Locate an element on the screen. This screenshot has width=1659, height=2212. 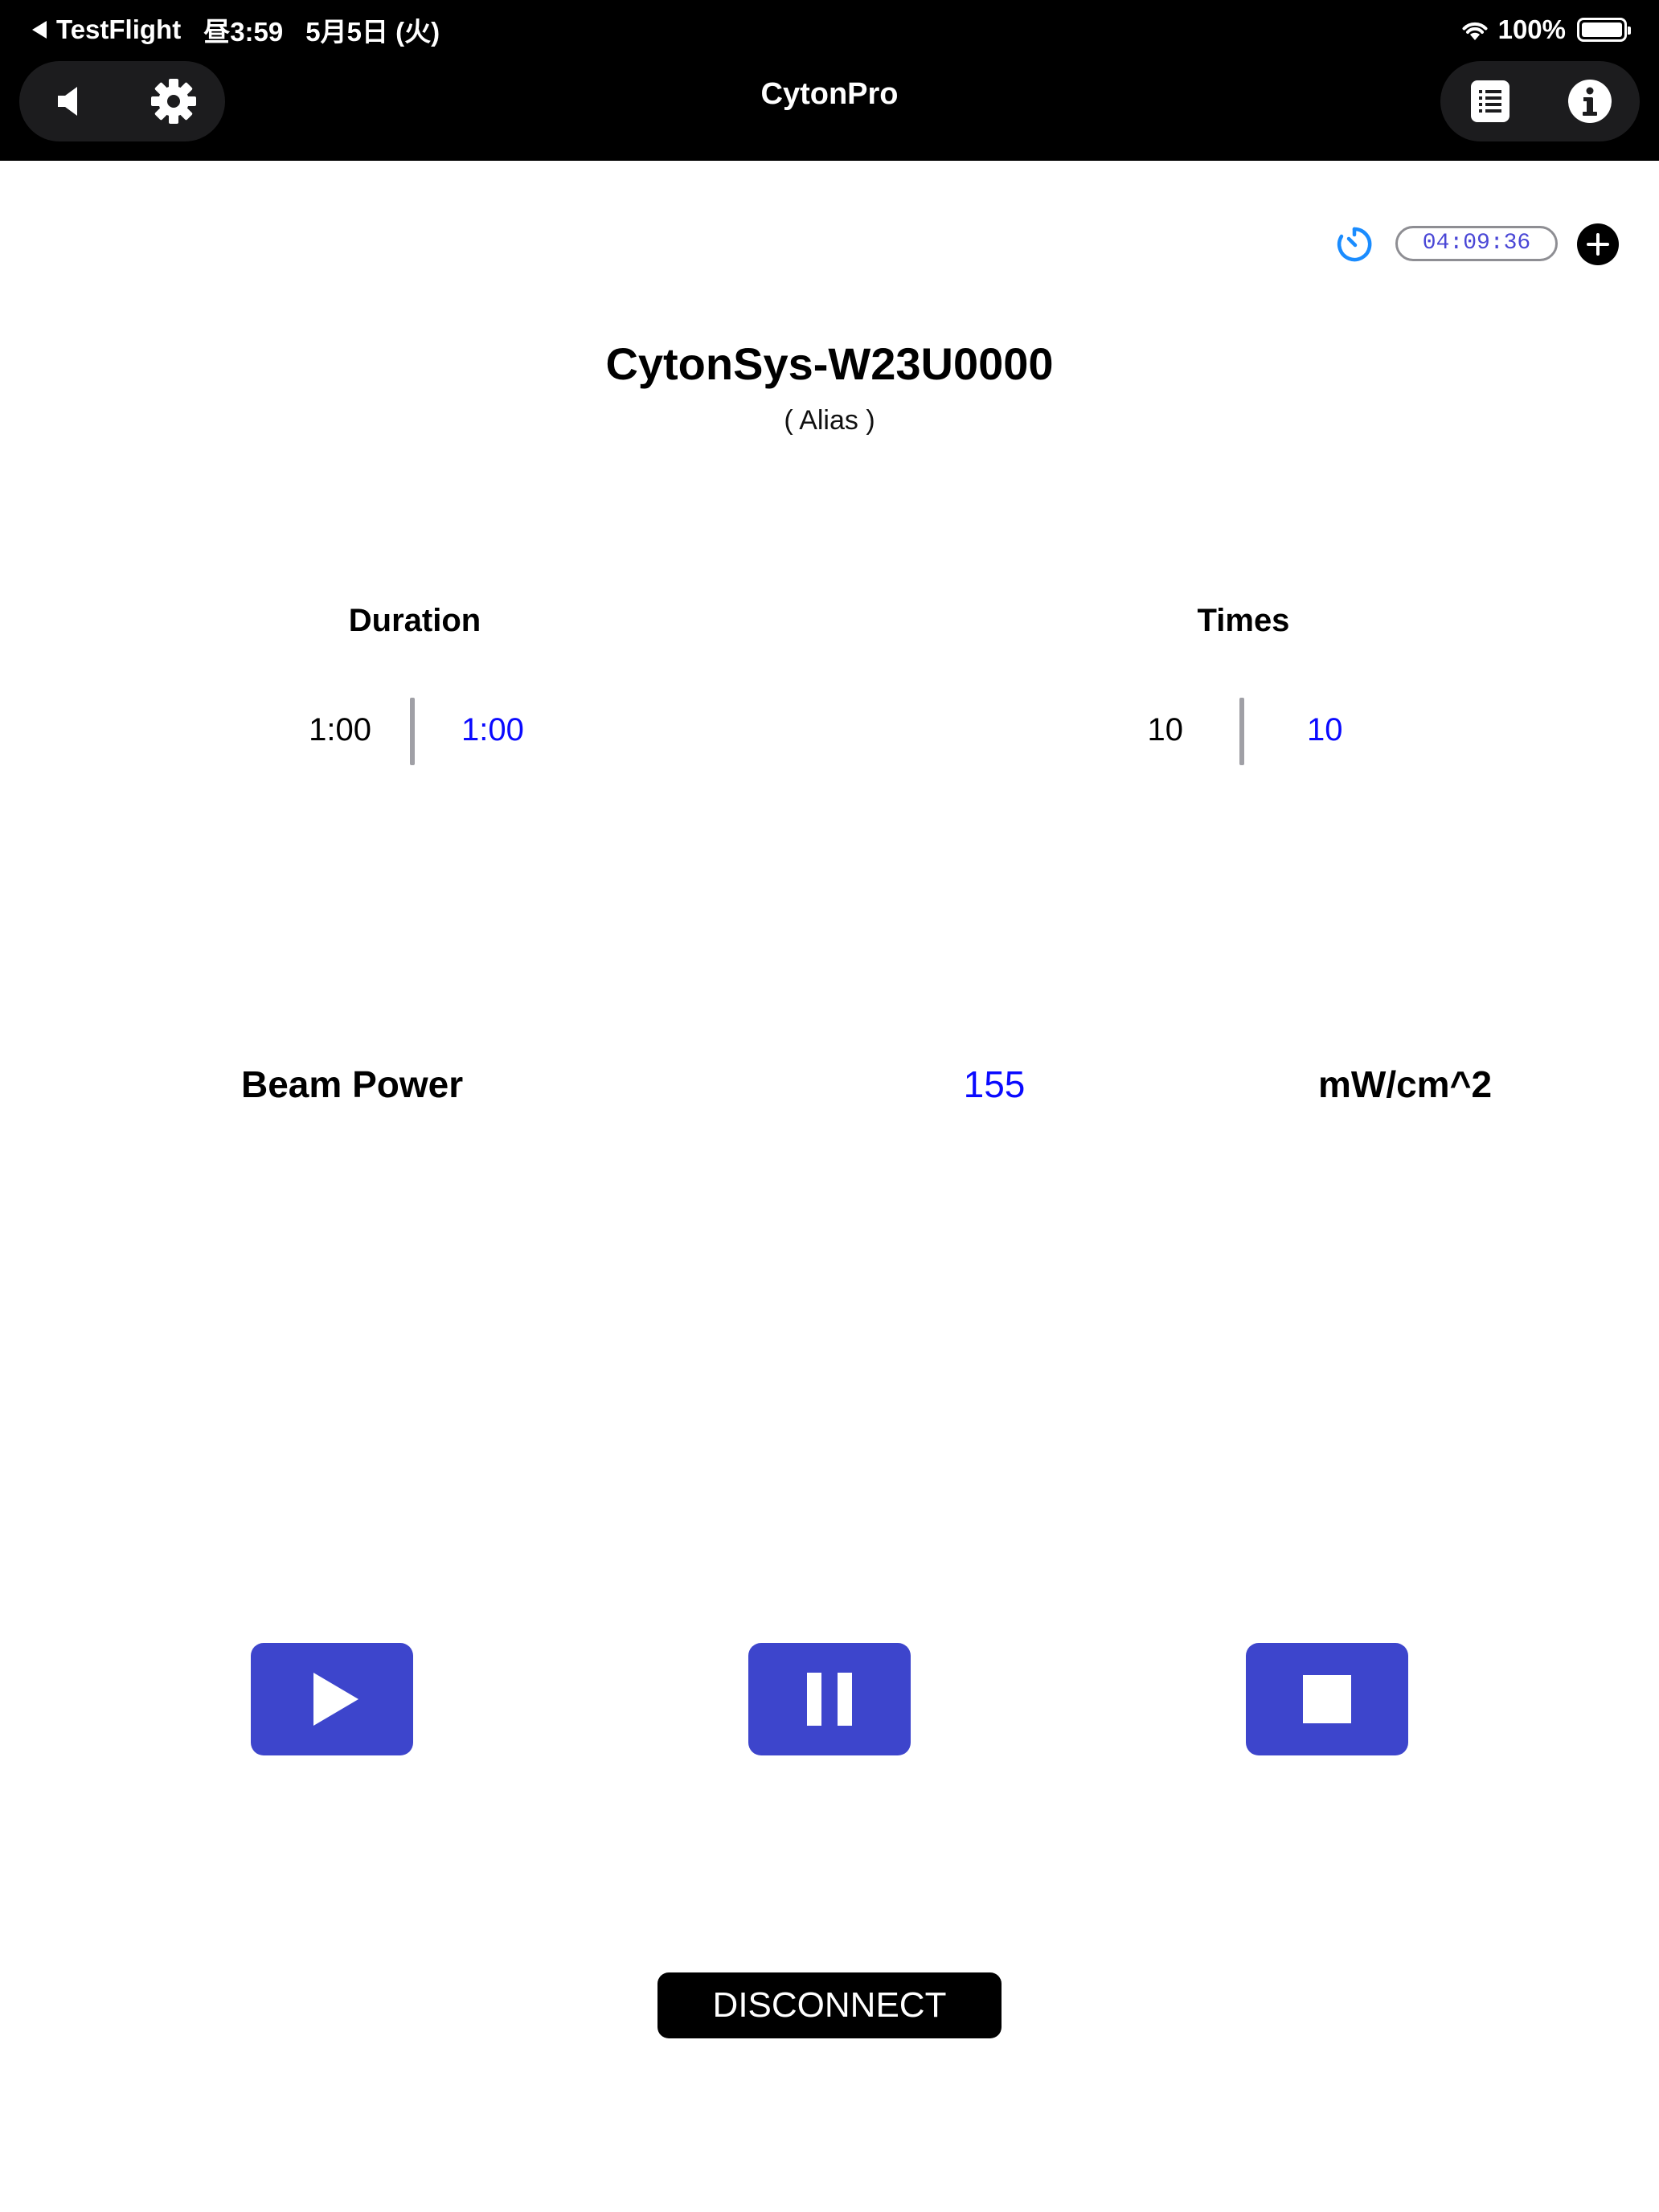
beam-power-unit: mW/cm^2 is located at coordinates (1405, 1084).